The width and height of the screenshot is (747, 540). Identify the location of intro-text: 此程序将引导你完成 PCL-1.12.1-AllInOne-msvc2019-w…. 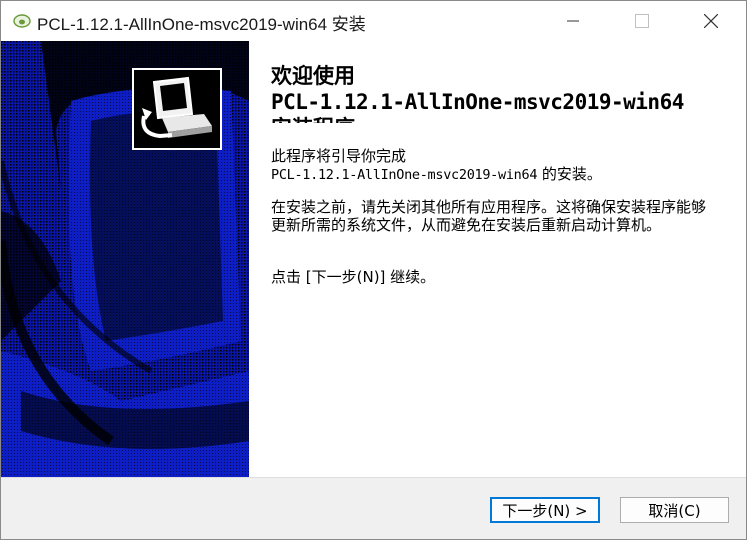
(493, 165).